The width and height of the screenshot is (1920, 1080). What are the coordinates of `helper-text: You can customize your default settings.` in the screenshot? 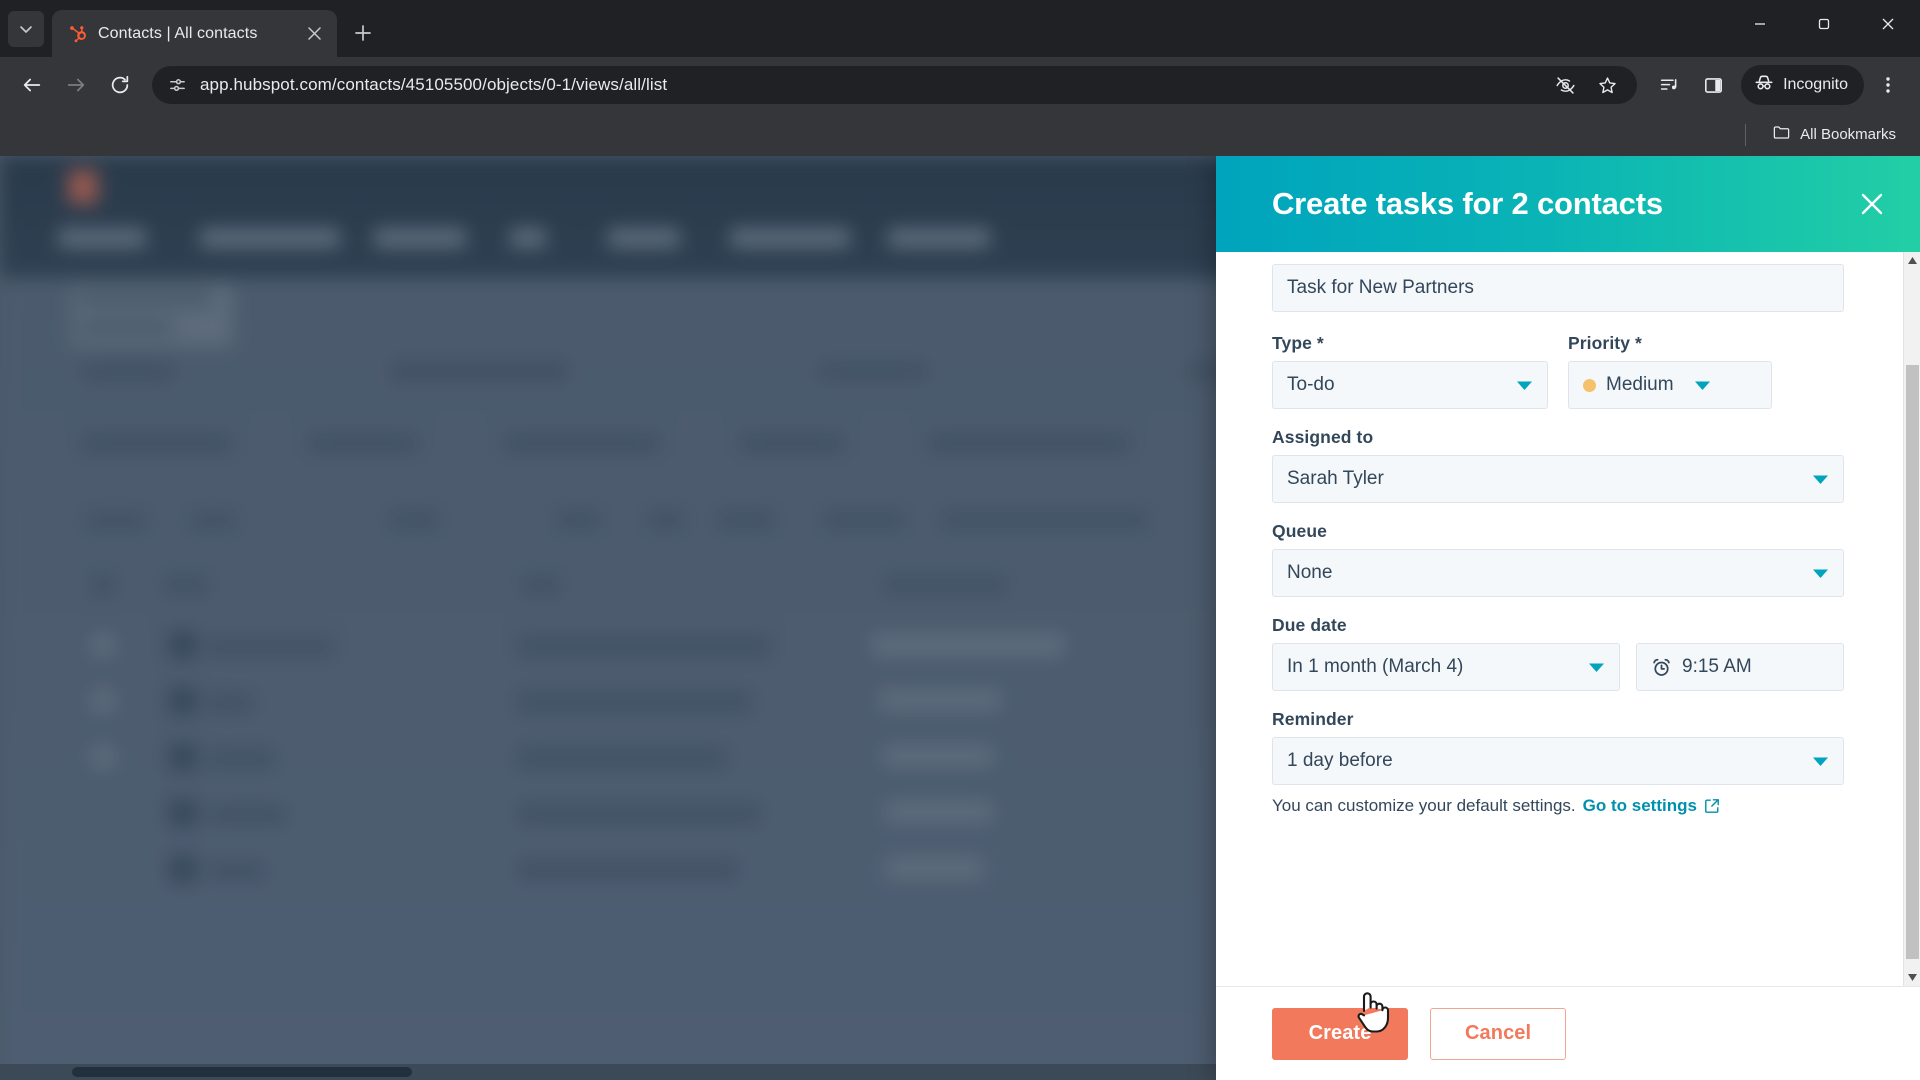 It's located at (1424, 805).